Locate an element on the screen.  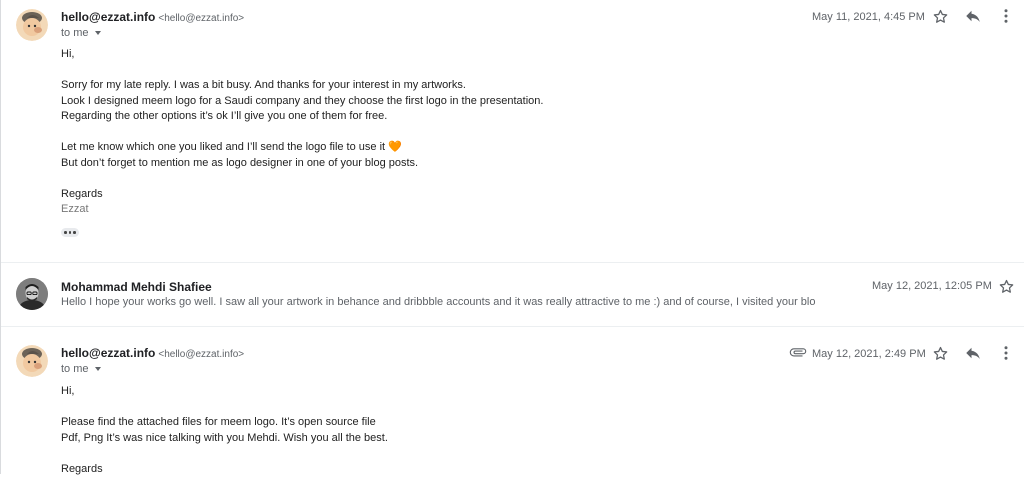
attachment-indicator is located at coordinates (798, 352).